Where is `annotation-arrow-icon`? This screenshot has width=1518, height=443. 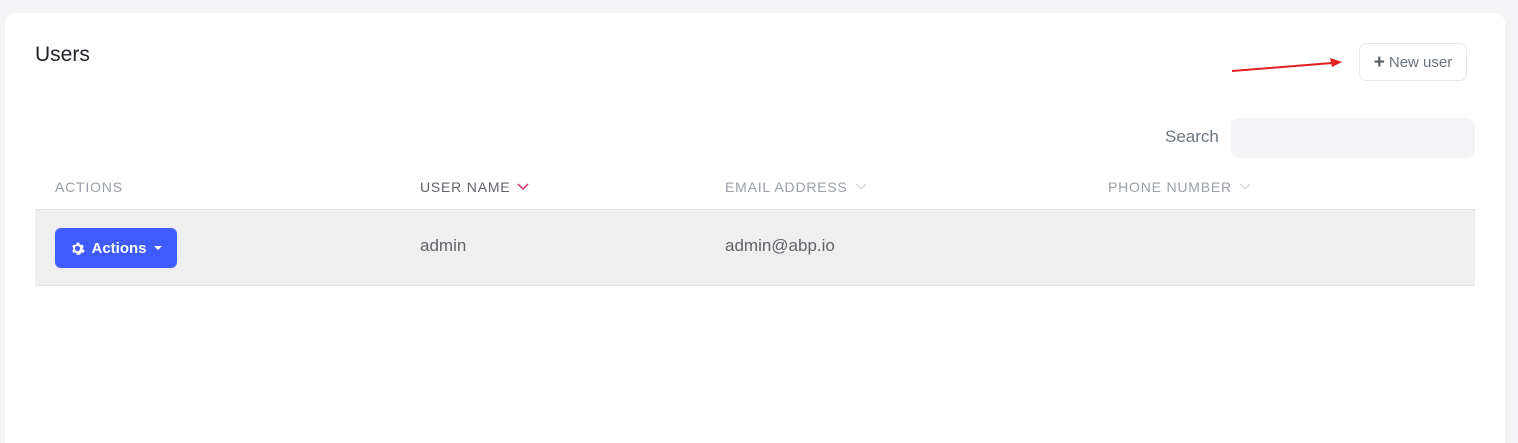
annotation-arrow-icon is located at coordinates (1286, 65).